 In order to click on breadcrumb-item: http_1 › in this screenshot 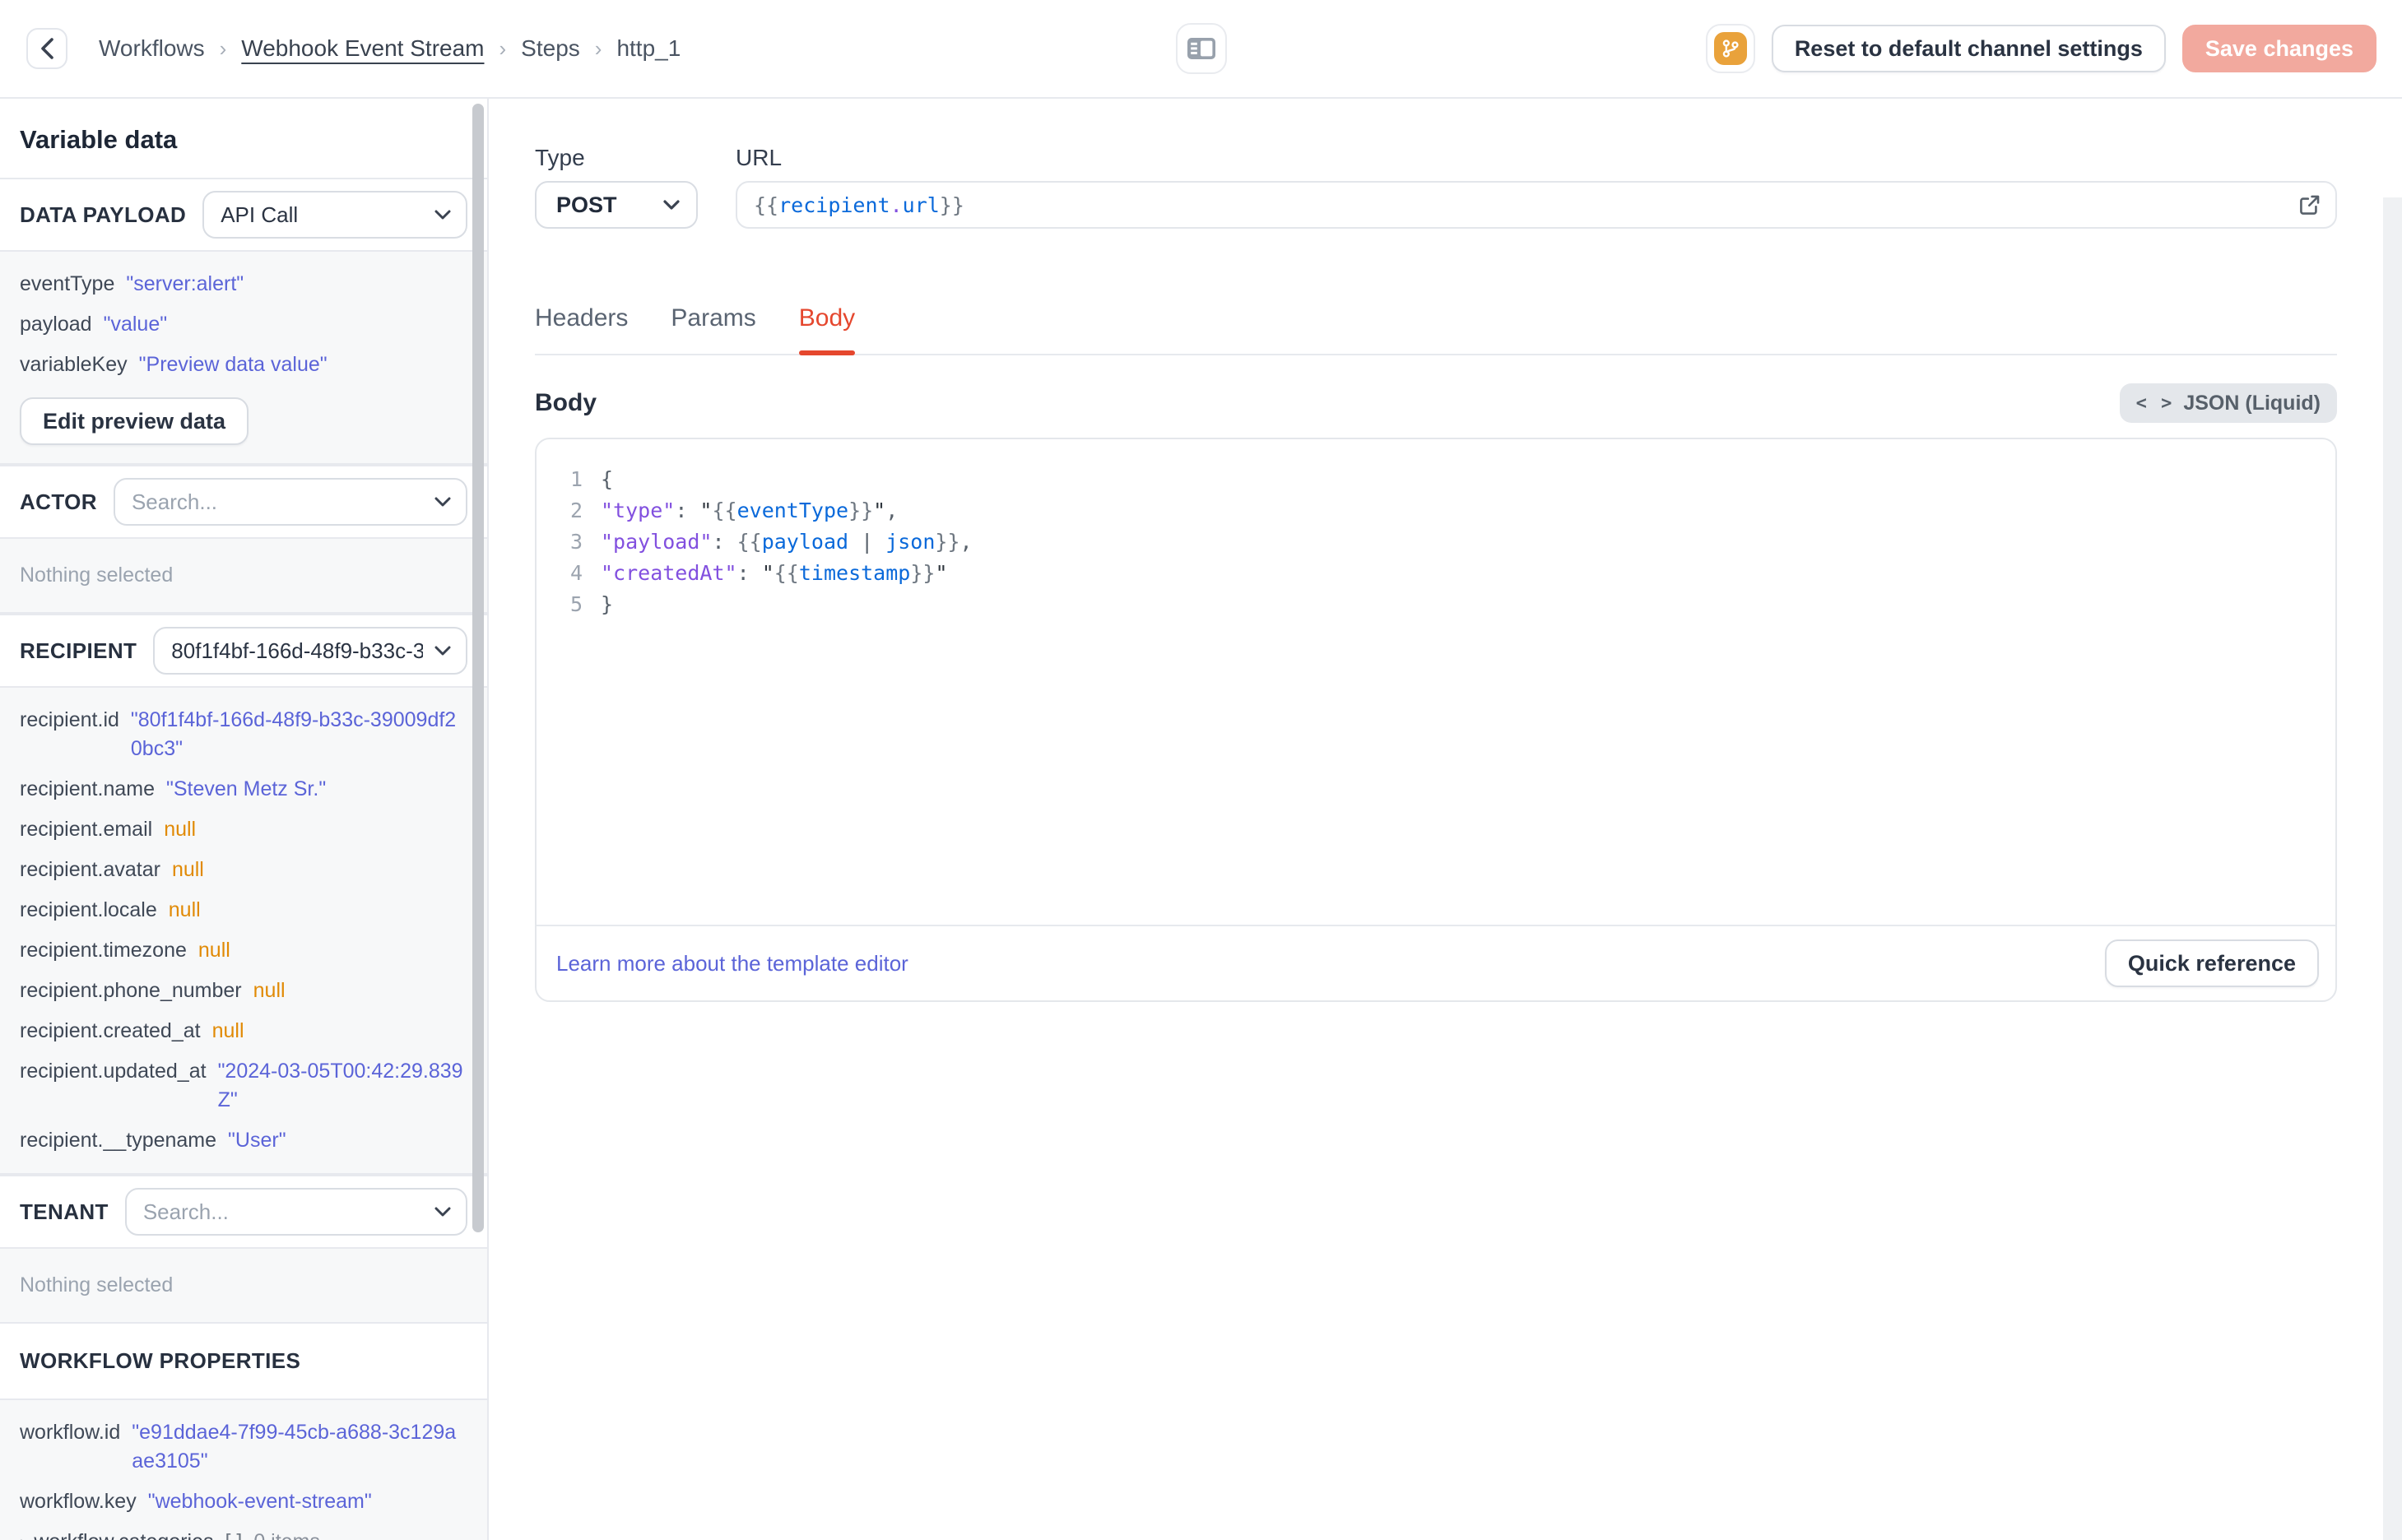, I will do `click(648, 48)`.